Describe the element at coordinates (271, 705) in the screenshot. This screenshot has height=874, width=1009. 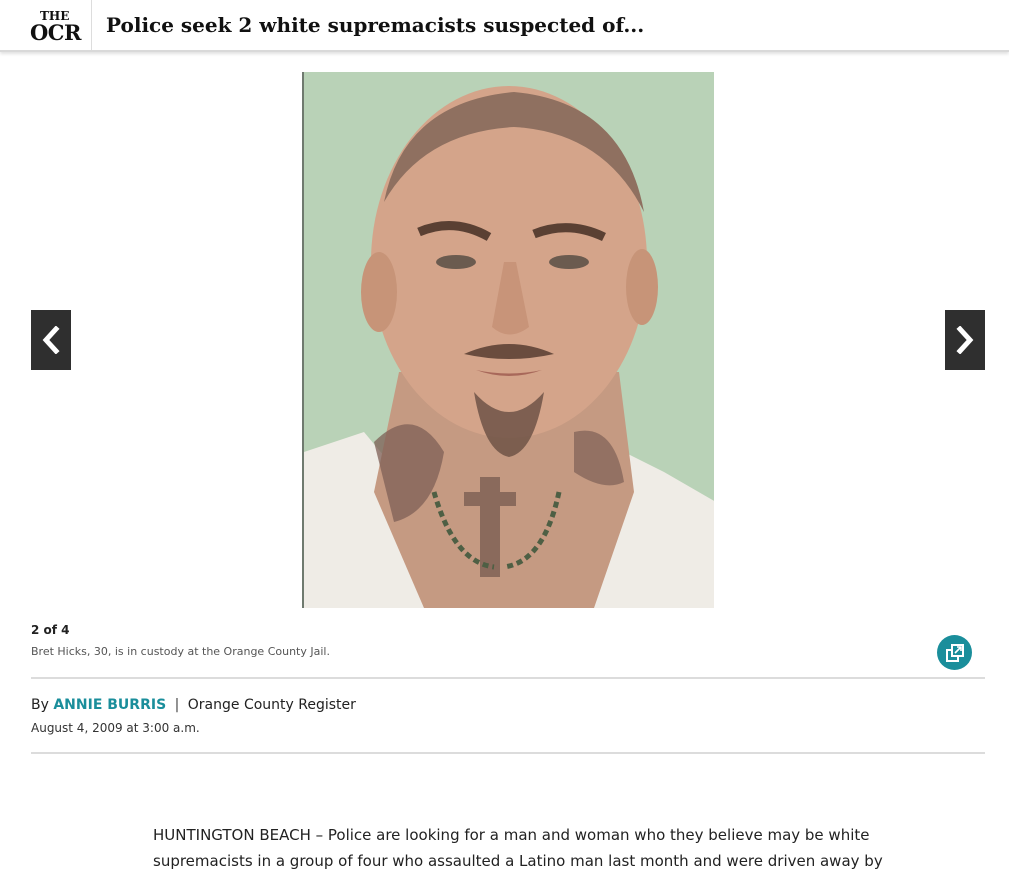
I see `publication-name: Orange County Register` at that location.